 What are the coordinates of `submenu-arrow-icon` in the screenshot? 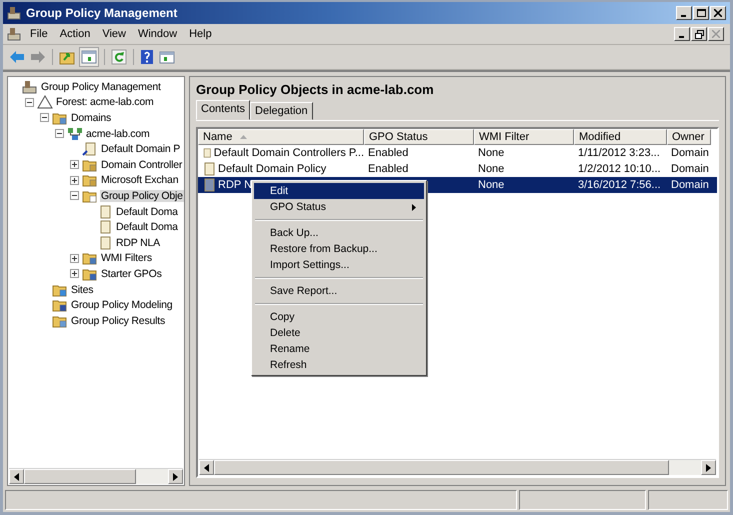 It's located at (414, 207).